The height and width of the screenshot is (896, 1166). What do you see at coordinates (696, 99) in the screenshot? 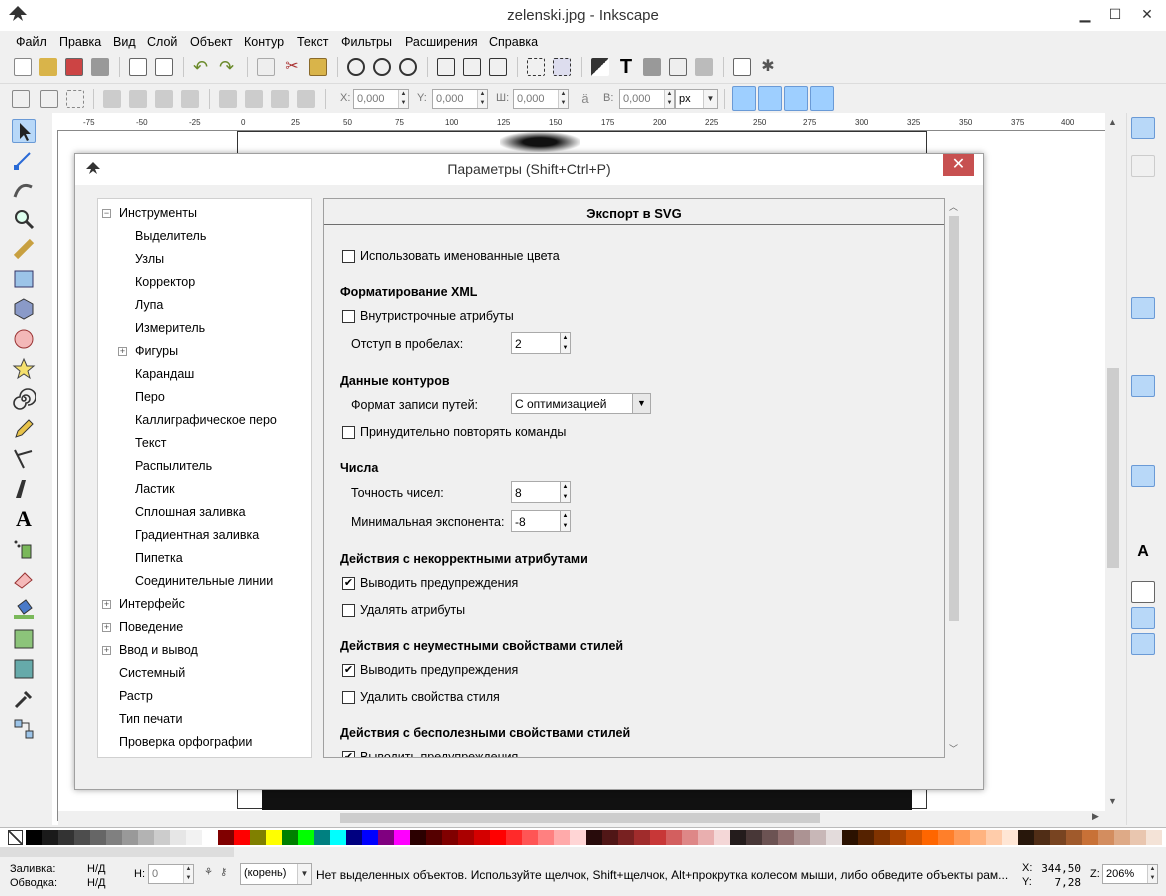
I see `unit-select: px ▼` at bounding box center [696, 99].